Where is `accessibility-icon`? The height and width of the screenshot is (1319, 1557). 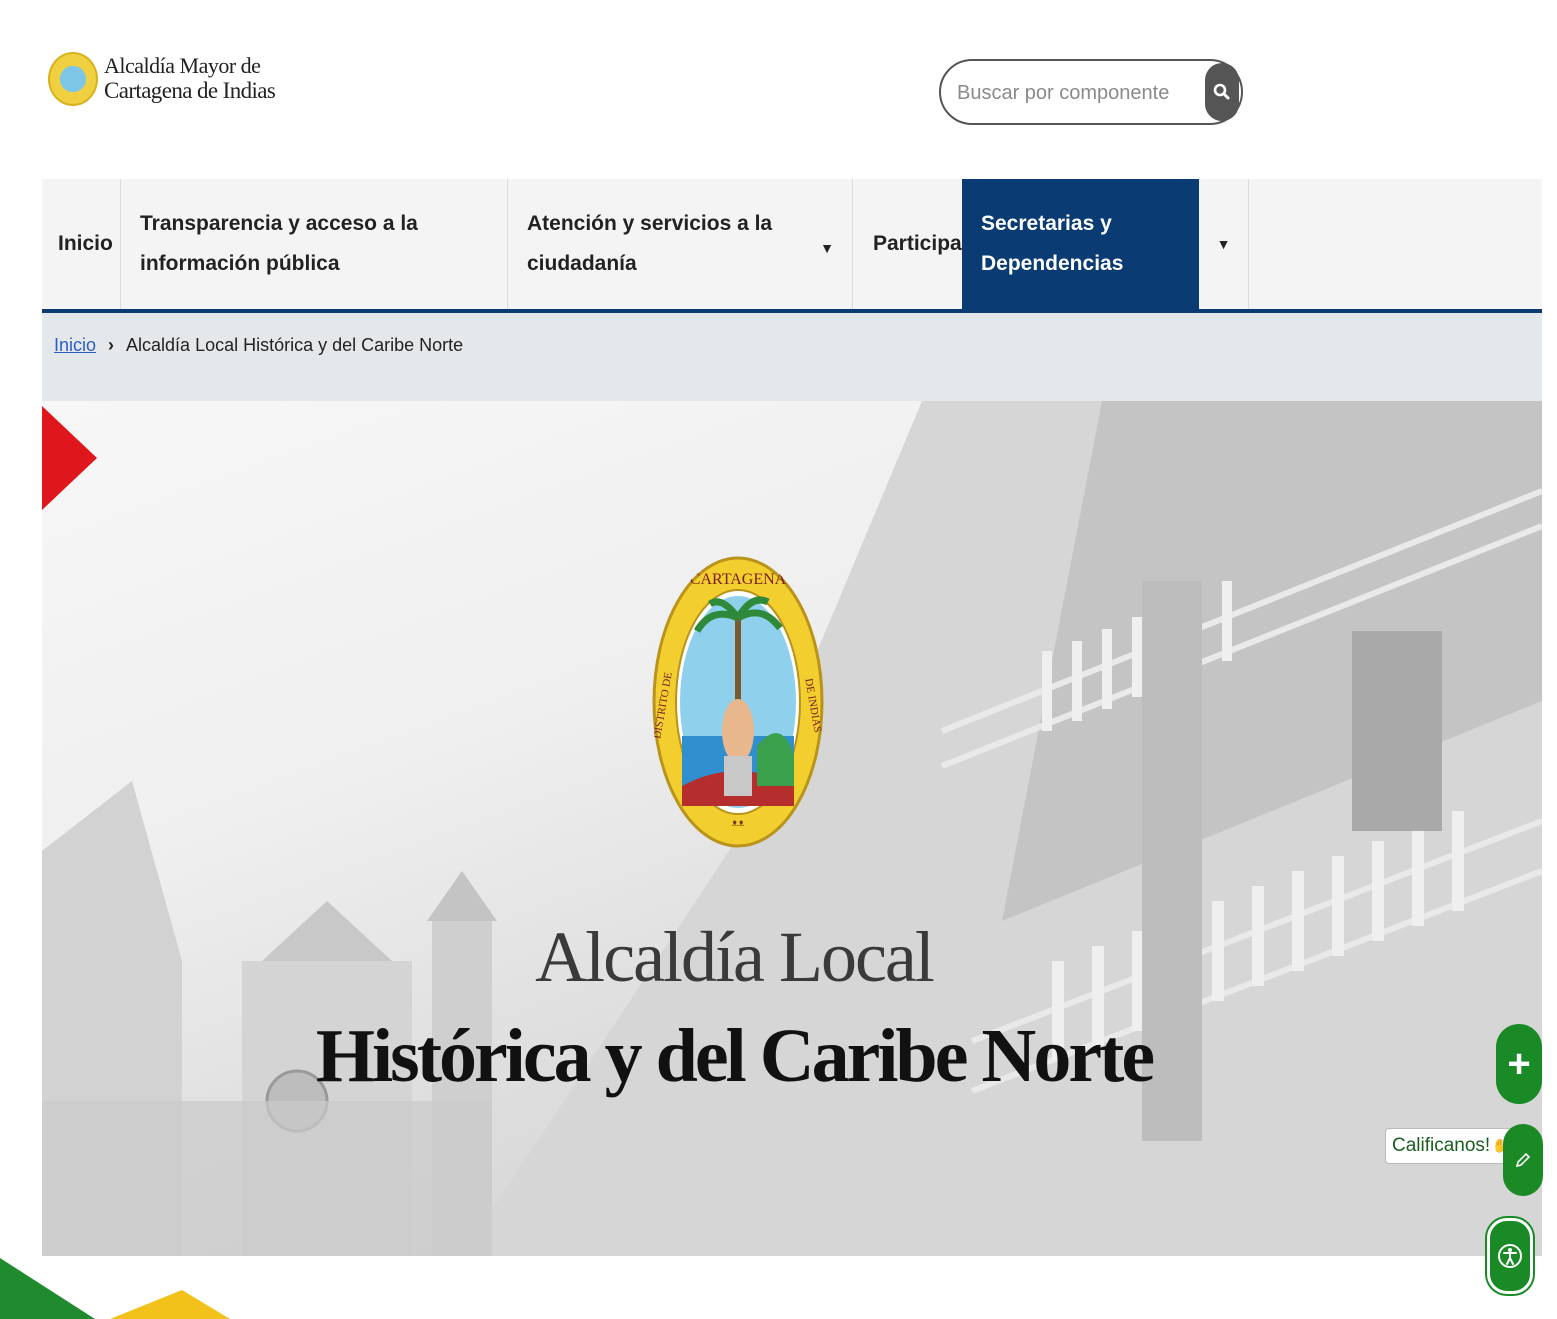 accessibility-icon is located at coordinates (1510, 1256).